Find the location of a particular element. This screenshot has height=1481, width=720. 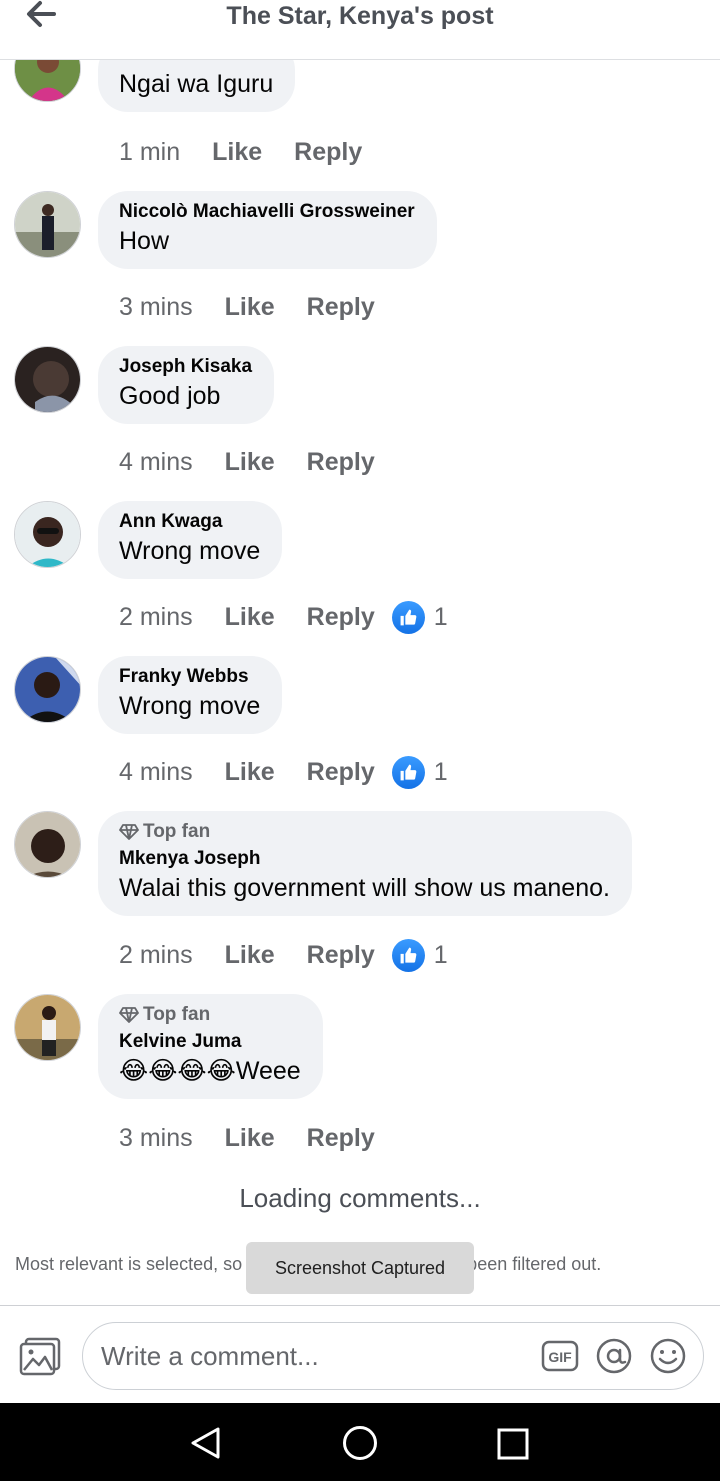

comment-text: 😂😂😂😂Weee is located at coordinates (210, 1071).